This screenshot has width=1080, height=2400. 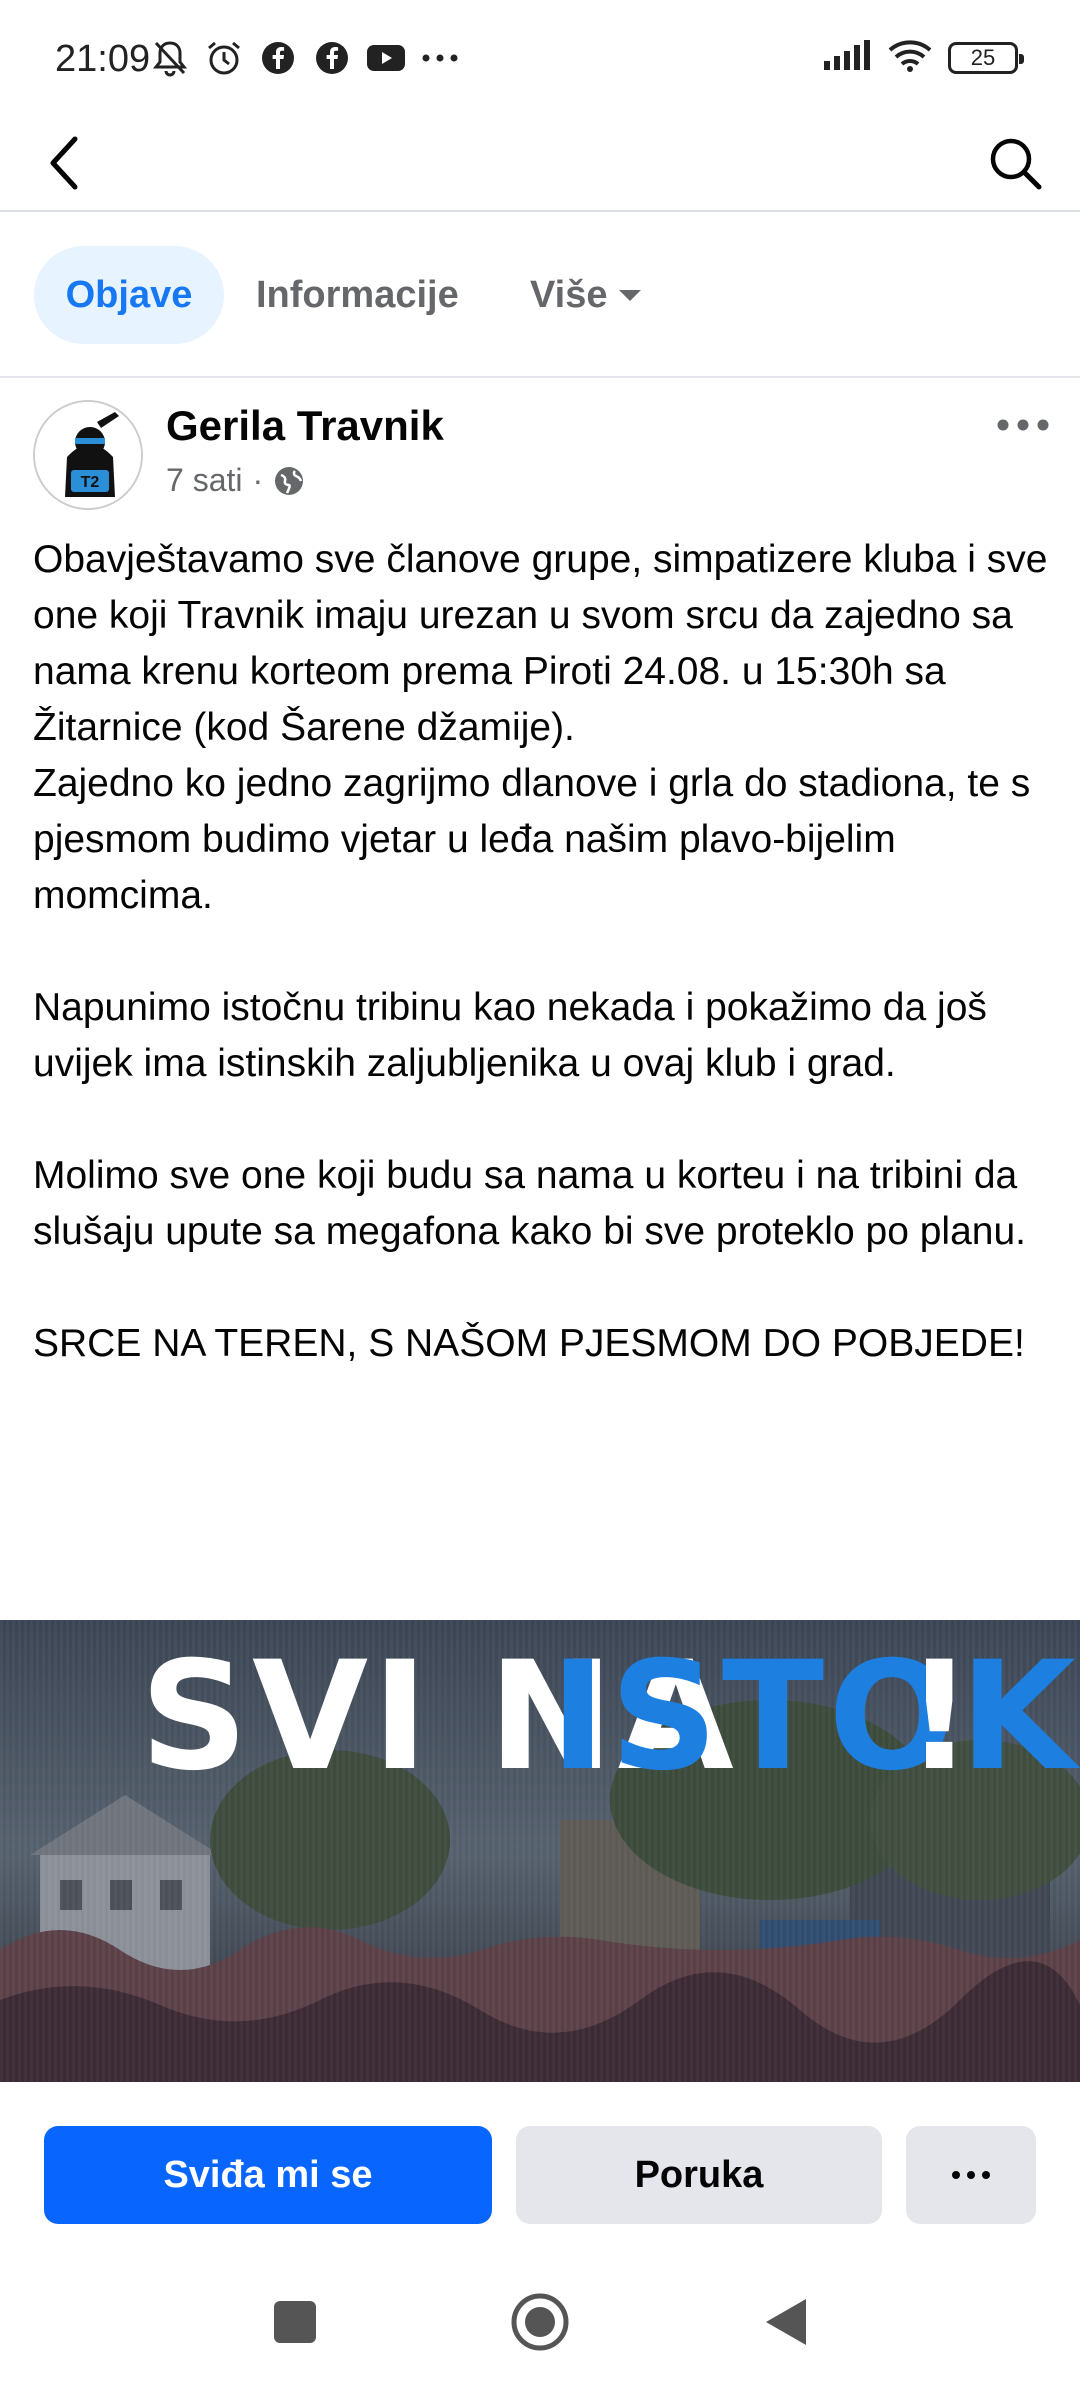 I want to click on youtube-icon, so click(x=386, y=58).